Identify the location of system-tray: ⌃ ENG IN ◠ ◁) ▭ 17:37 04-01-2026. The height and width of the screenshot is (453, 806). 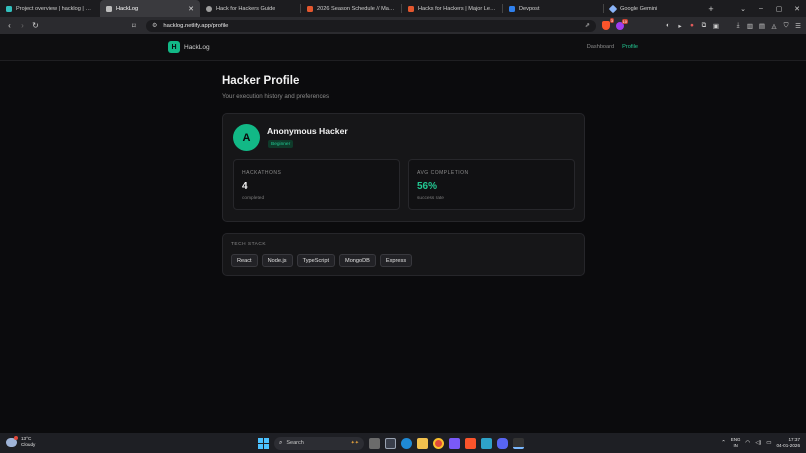
(760, 443).